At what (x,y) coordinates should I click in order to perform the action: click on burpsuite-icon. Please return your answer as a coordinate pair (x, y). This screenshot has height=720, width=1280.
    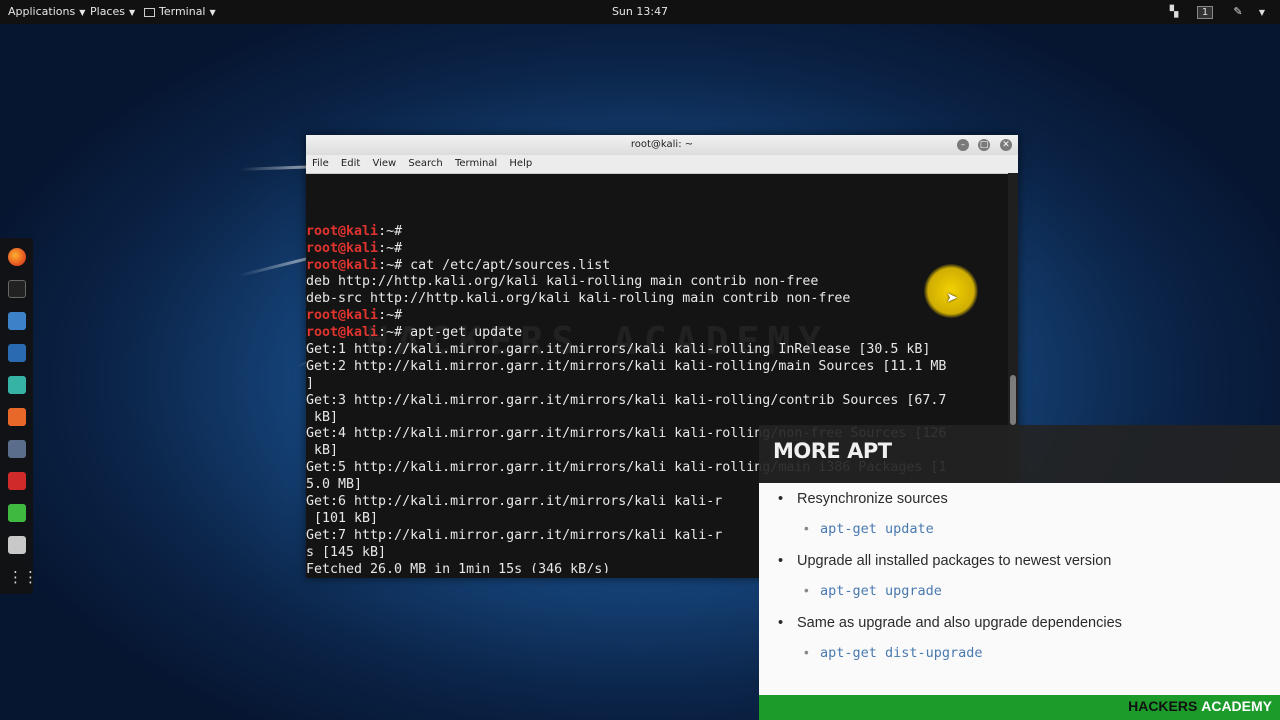
    Looking at the image, I should click on (17, 417).